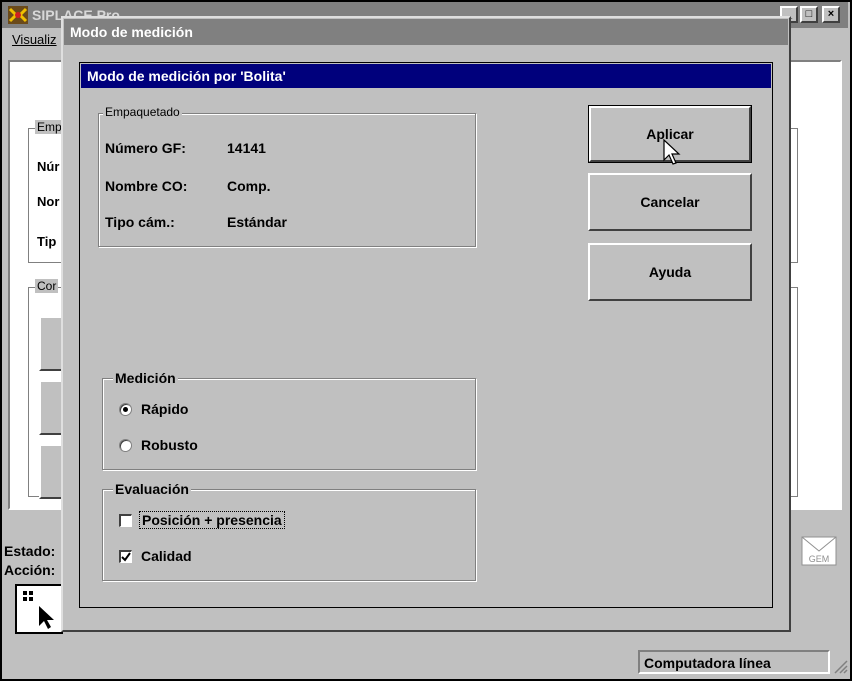 This screenshot has height=681, width=852. I want to click on cancel-button: Cancelar, so click(670, 202).